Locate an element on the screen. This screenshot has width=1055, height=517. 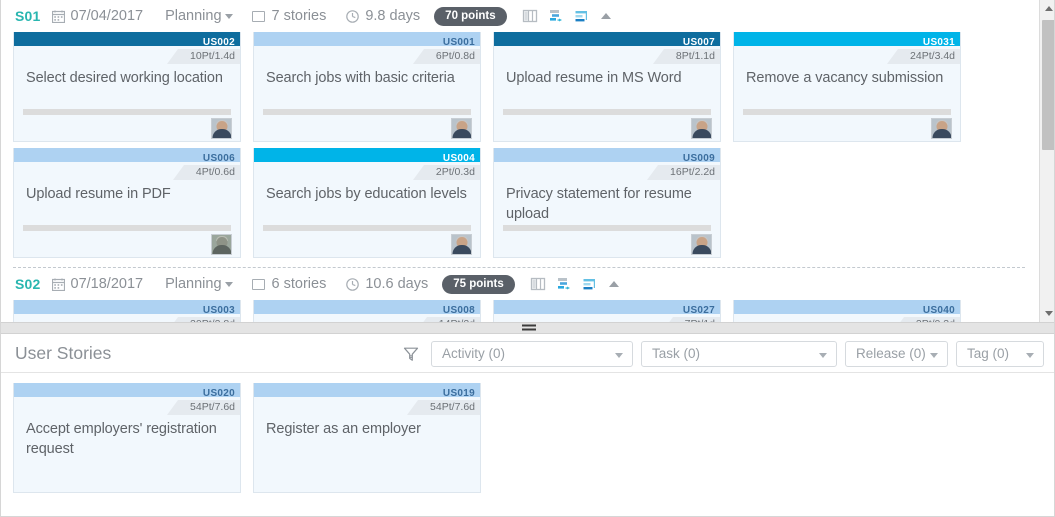
sprint-duration: 10.6 days is located at coordinates (397, 284).